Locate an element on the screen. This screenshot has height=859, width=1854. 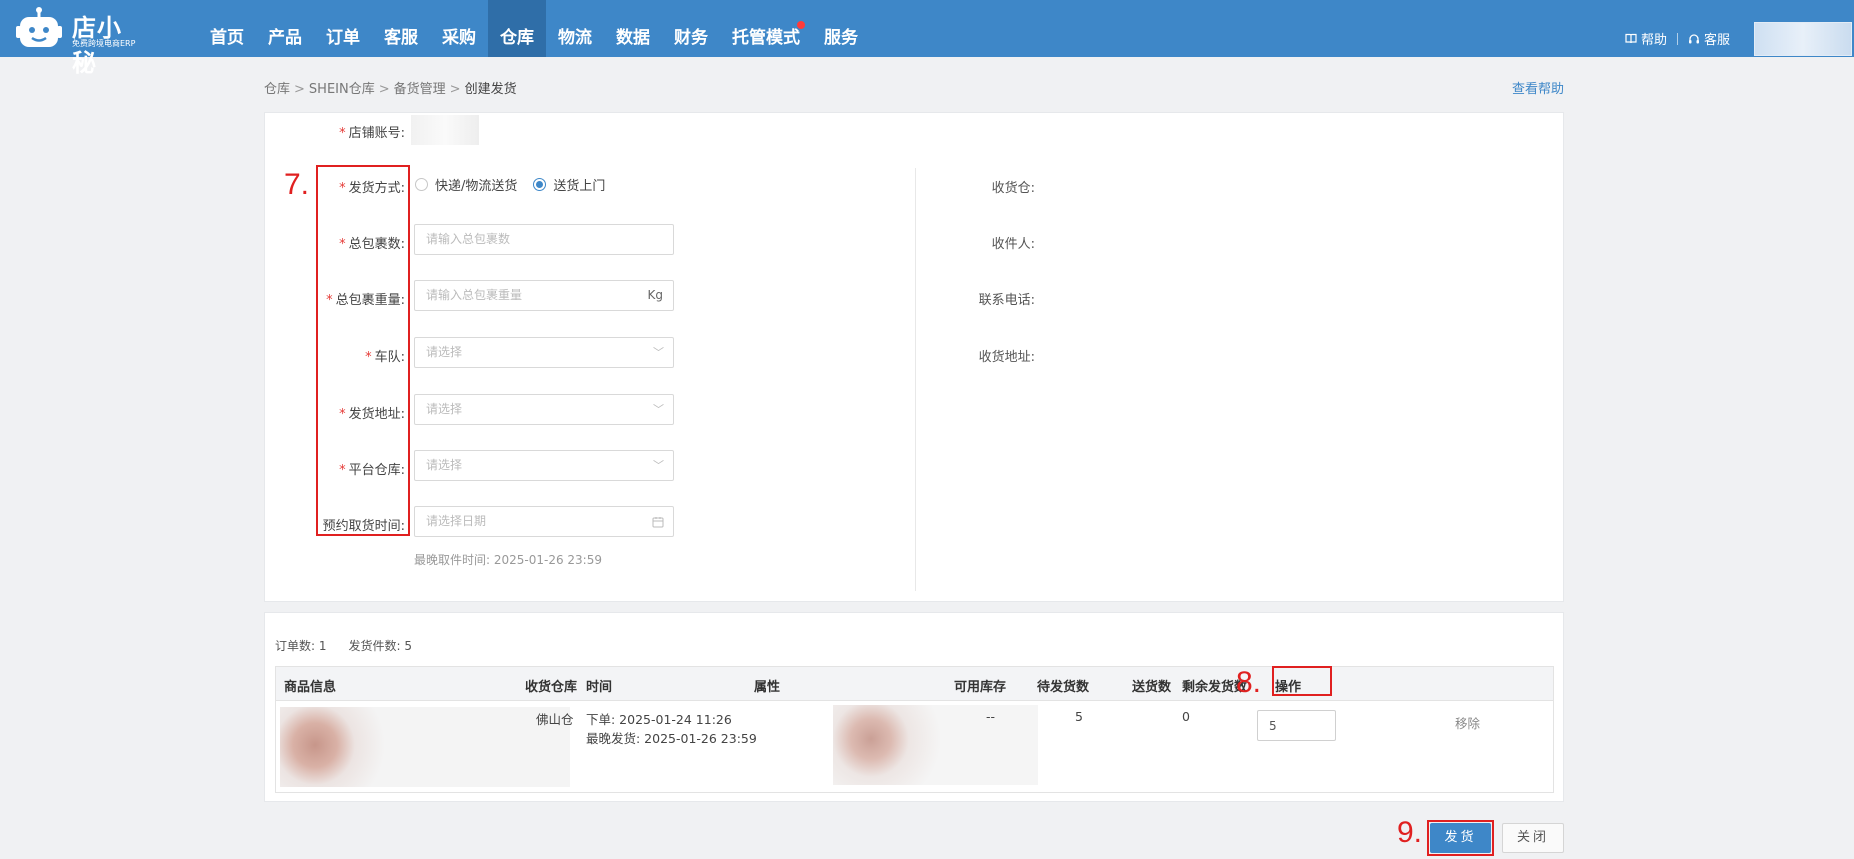
nav-item-managed-mode: 托管模式 is located at coordinates (766, 28).